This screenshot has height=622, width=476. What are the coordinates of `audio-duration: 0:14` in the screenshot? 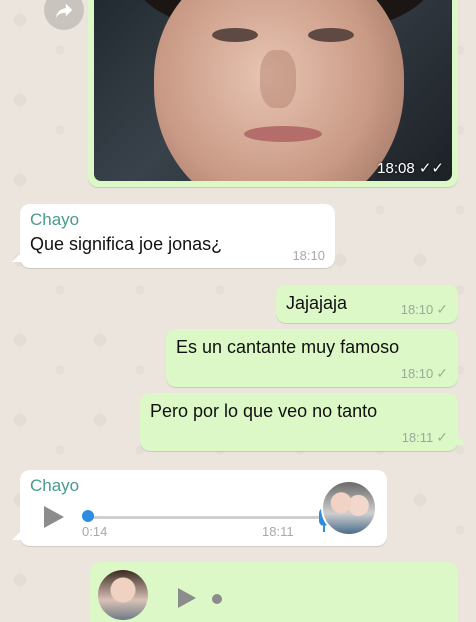 It's located at (95, 531).